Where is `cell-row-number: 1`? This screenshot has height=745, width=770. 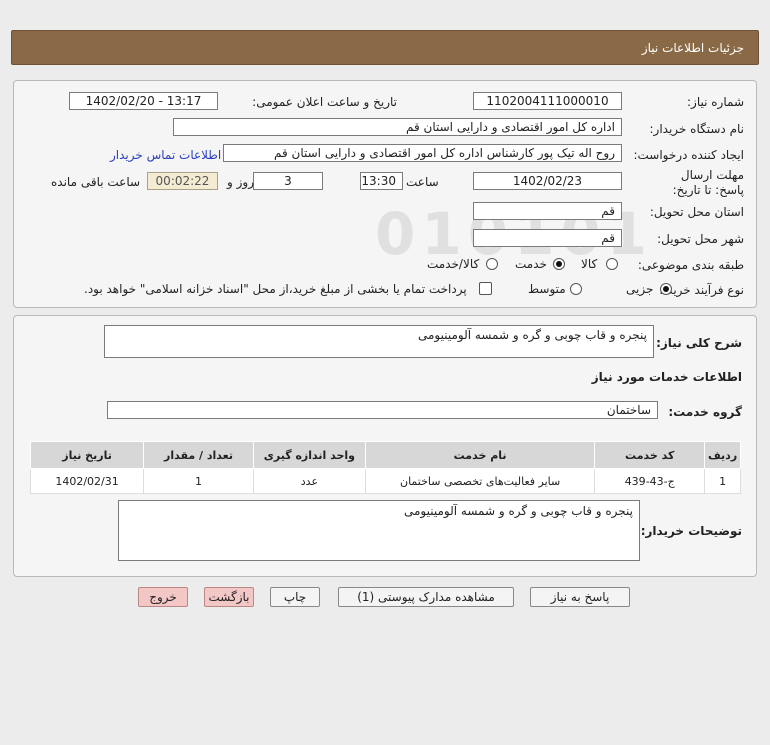
cell-row-number: 1 is located at coordinates (722, 481).